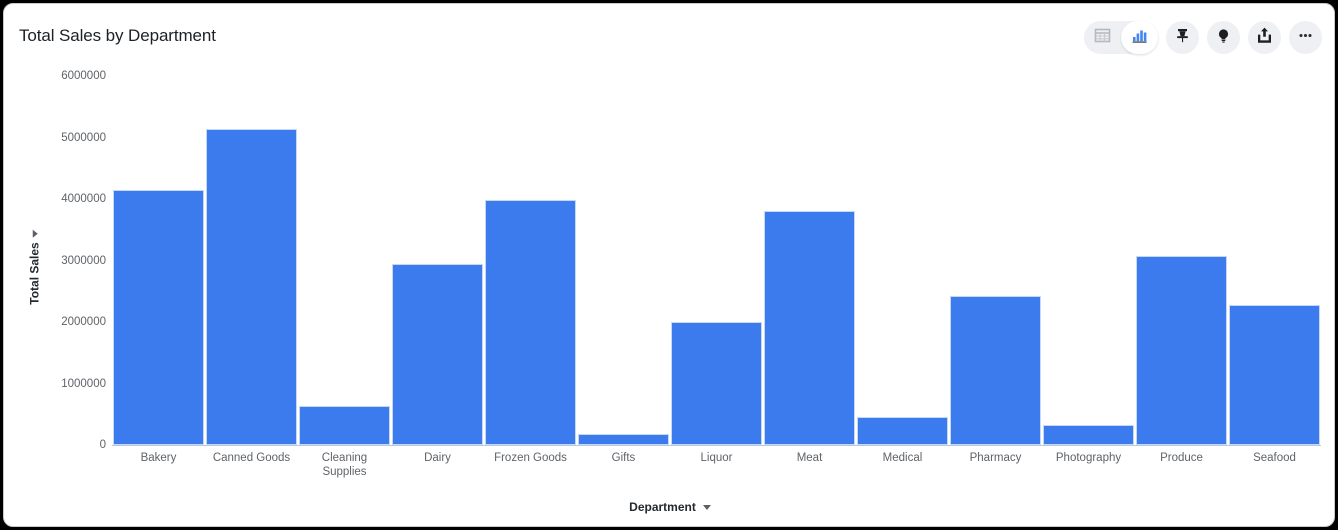 The image size is (1338, 530). Describe the element at coordinates (83, 383) in the screenshot. I see `y-axis-tick-label: 1000000` at that location.